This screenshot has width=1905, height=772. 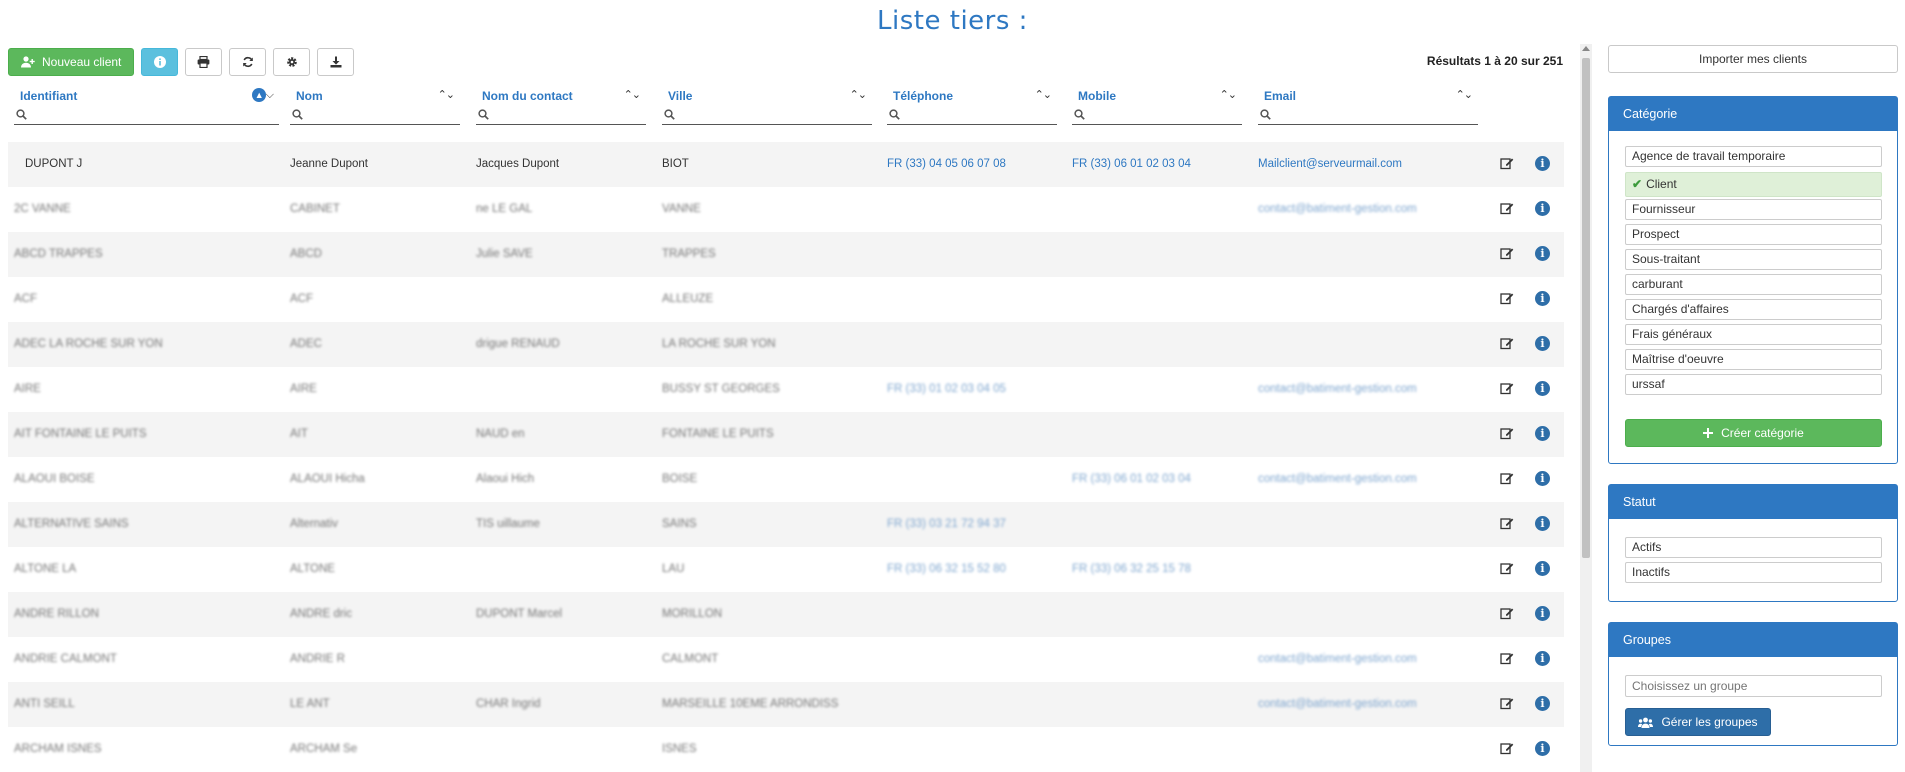 What do you see at coordinates (1753, 547) in the screenshot?
I see `status-item-actifs: Actifs` at bounding box center [1753, 547].